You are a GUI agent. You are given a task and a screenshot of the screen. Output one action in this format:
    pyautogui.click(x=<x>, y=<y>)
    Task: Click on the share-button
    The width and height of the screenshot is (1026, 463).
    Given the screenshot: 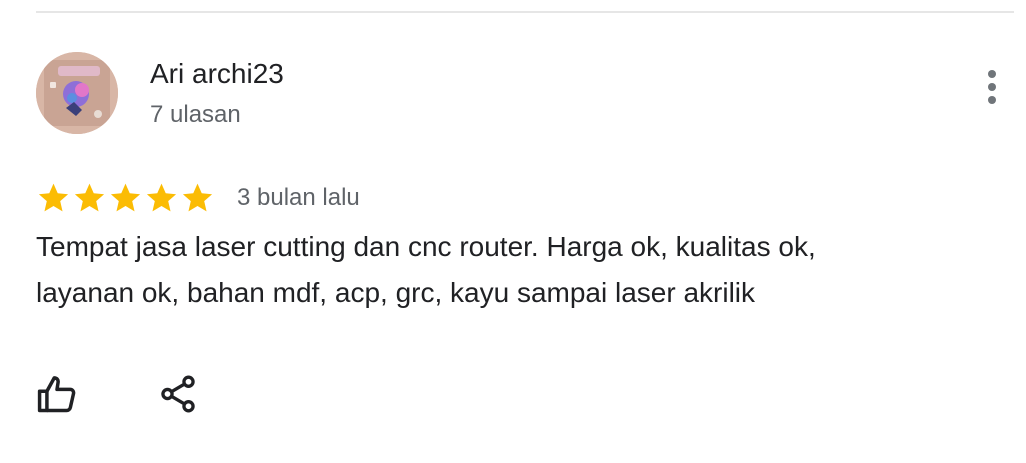 What is the action you would take?
    pyautogui.click(x=178, y=394)
    